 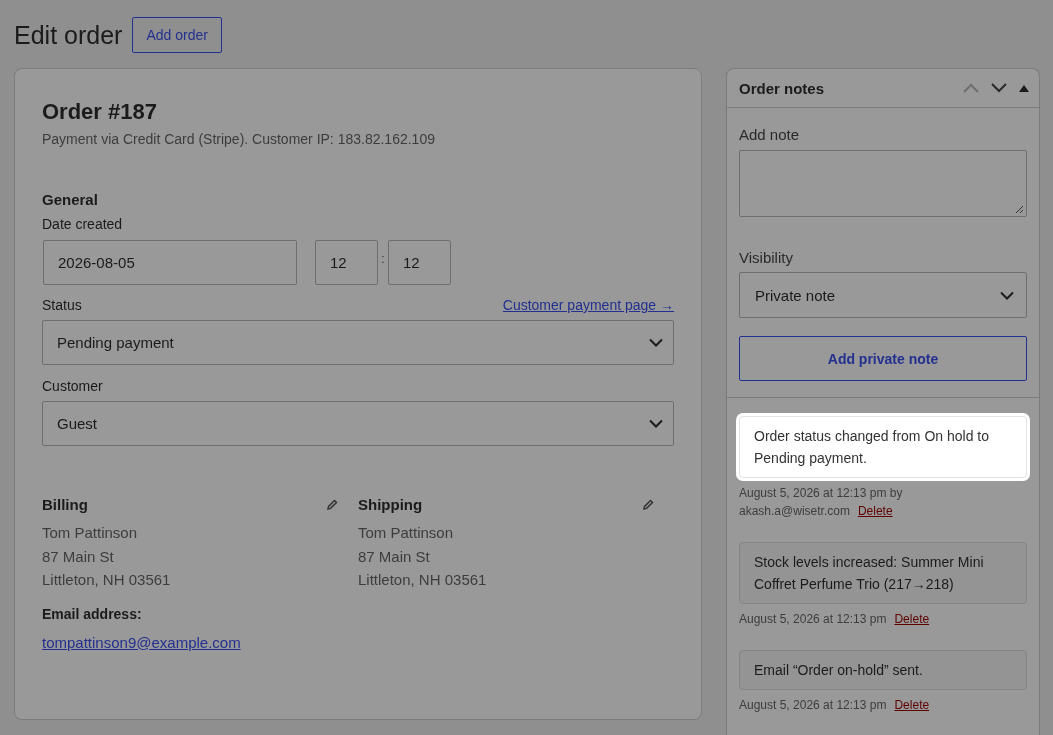 I want to click on visibility-select: Private note, so click(x=883, y=295).